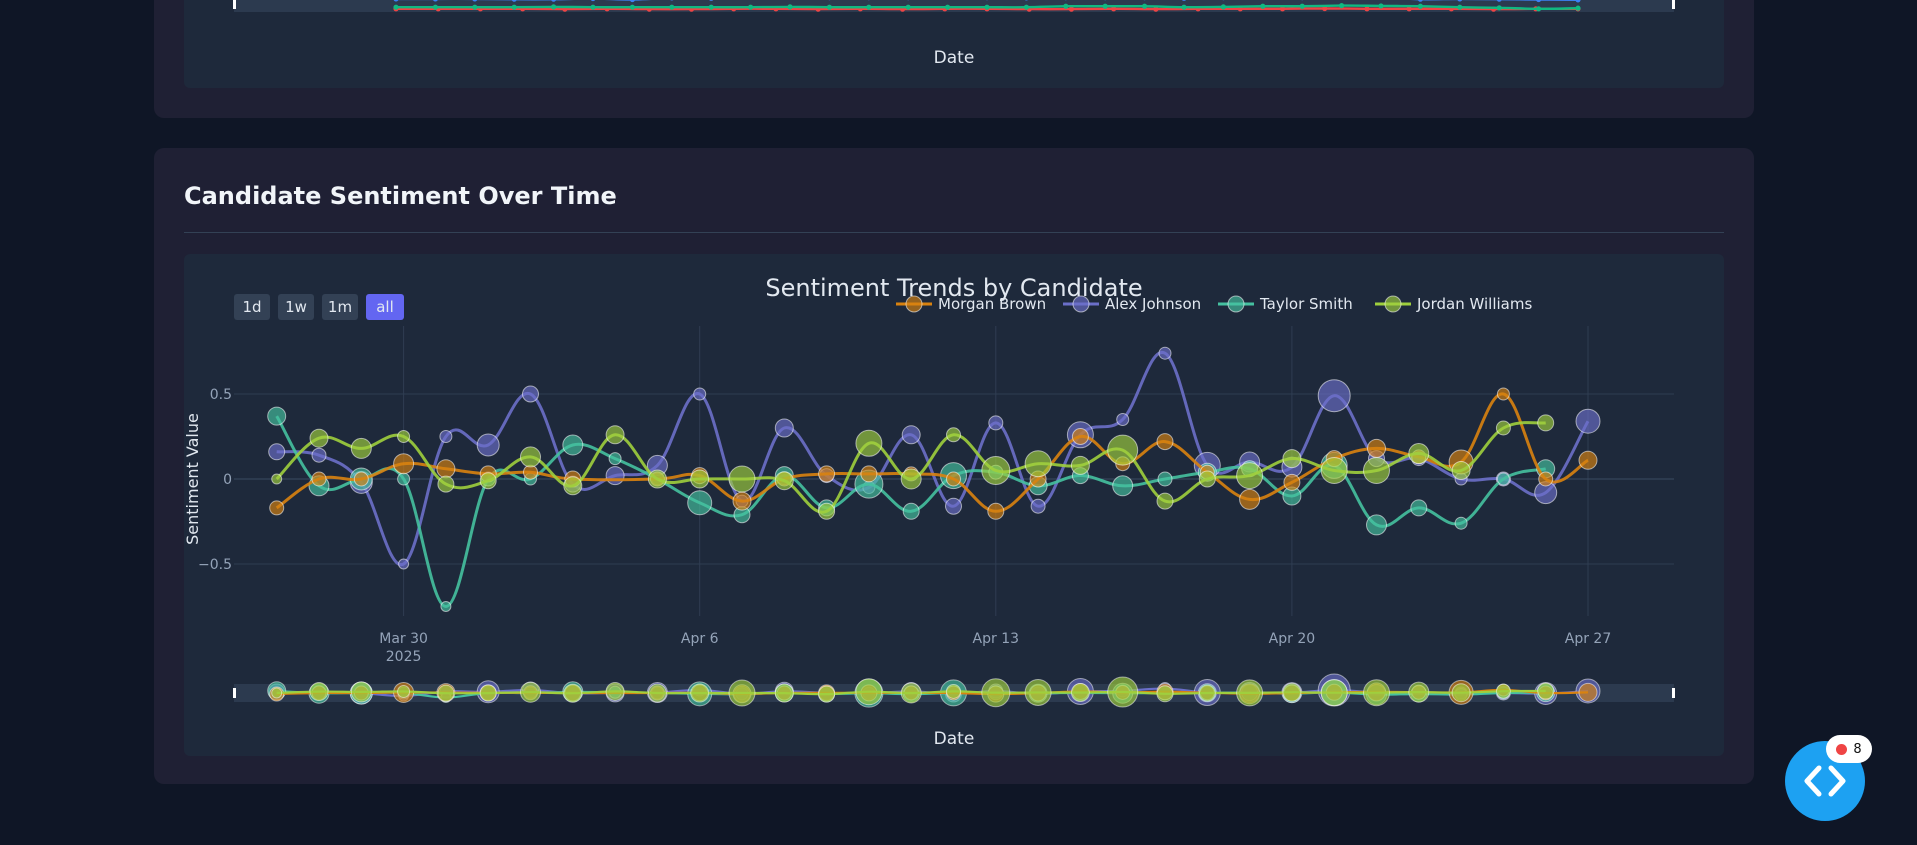 The width and height of the screenshot is (1917, 845). I want to click on rangeslider-handle-left, so click(234, 693).